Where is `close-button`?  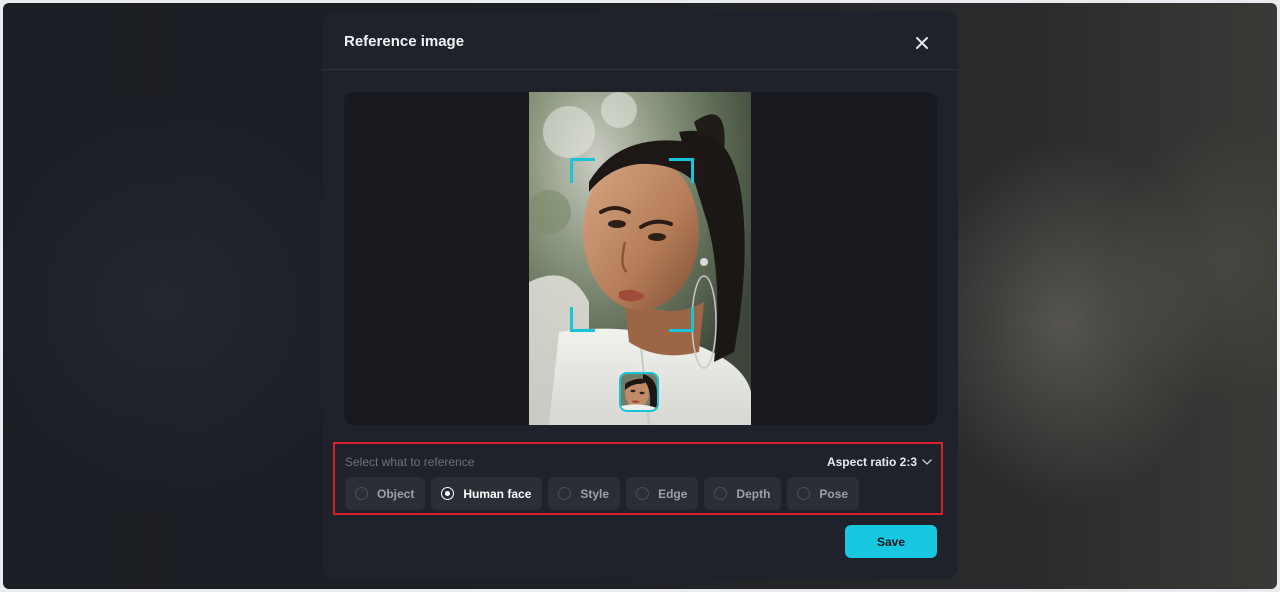 close-button is located at coordinates (922, 43).